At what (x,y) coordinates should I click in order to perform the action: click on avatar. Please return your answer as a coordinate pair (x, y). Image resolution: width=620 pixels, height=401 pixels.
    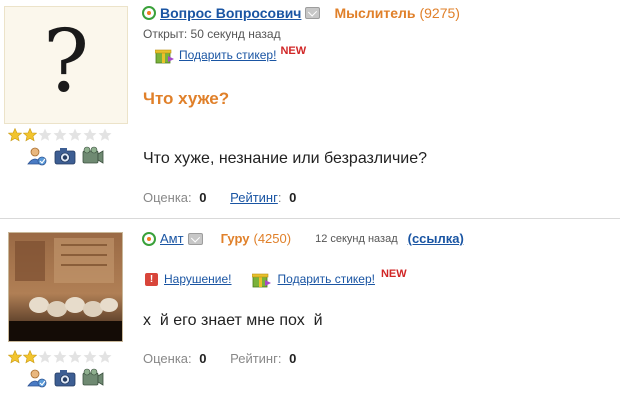
    Looking at the image, I should click on (65, 287).